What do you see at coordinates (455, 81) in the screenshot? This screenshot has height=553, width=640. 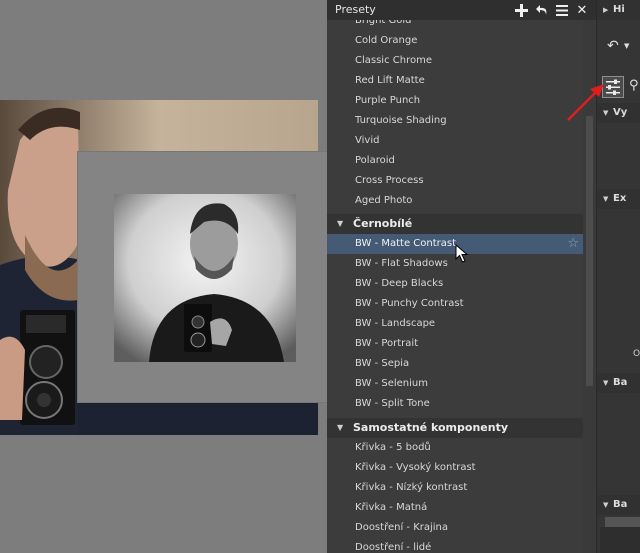 I see `preset-item: Red Lift Matte` at bounding box center [455, 81].